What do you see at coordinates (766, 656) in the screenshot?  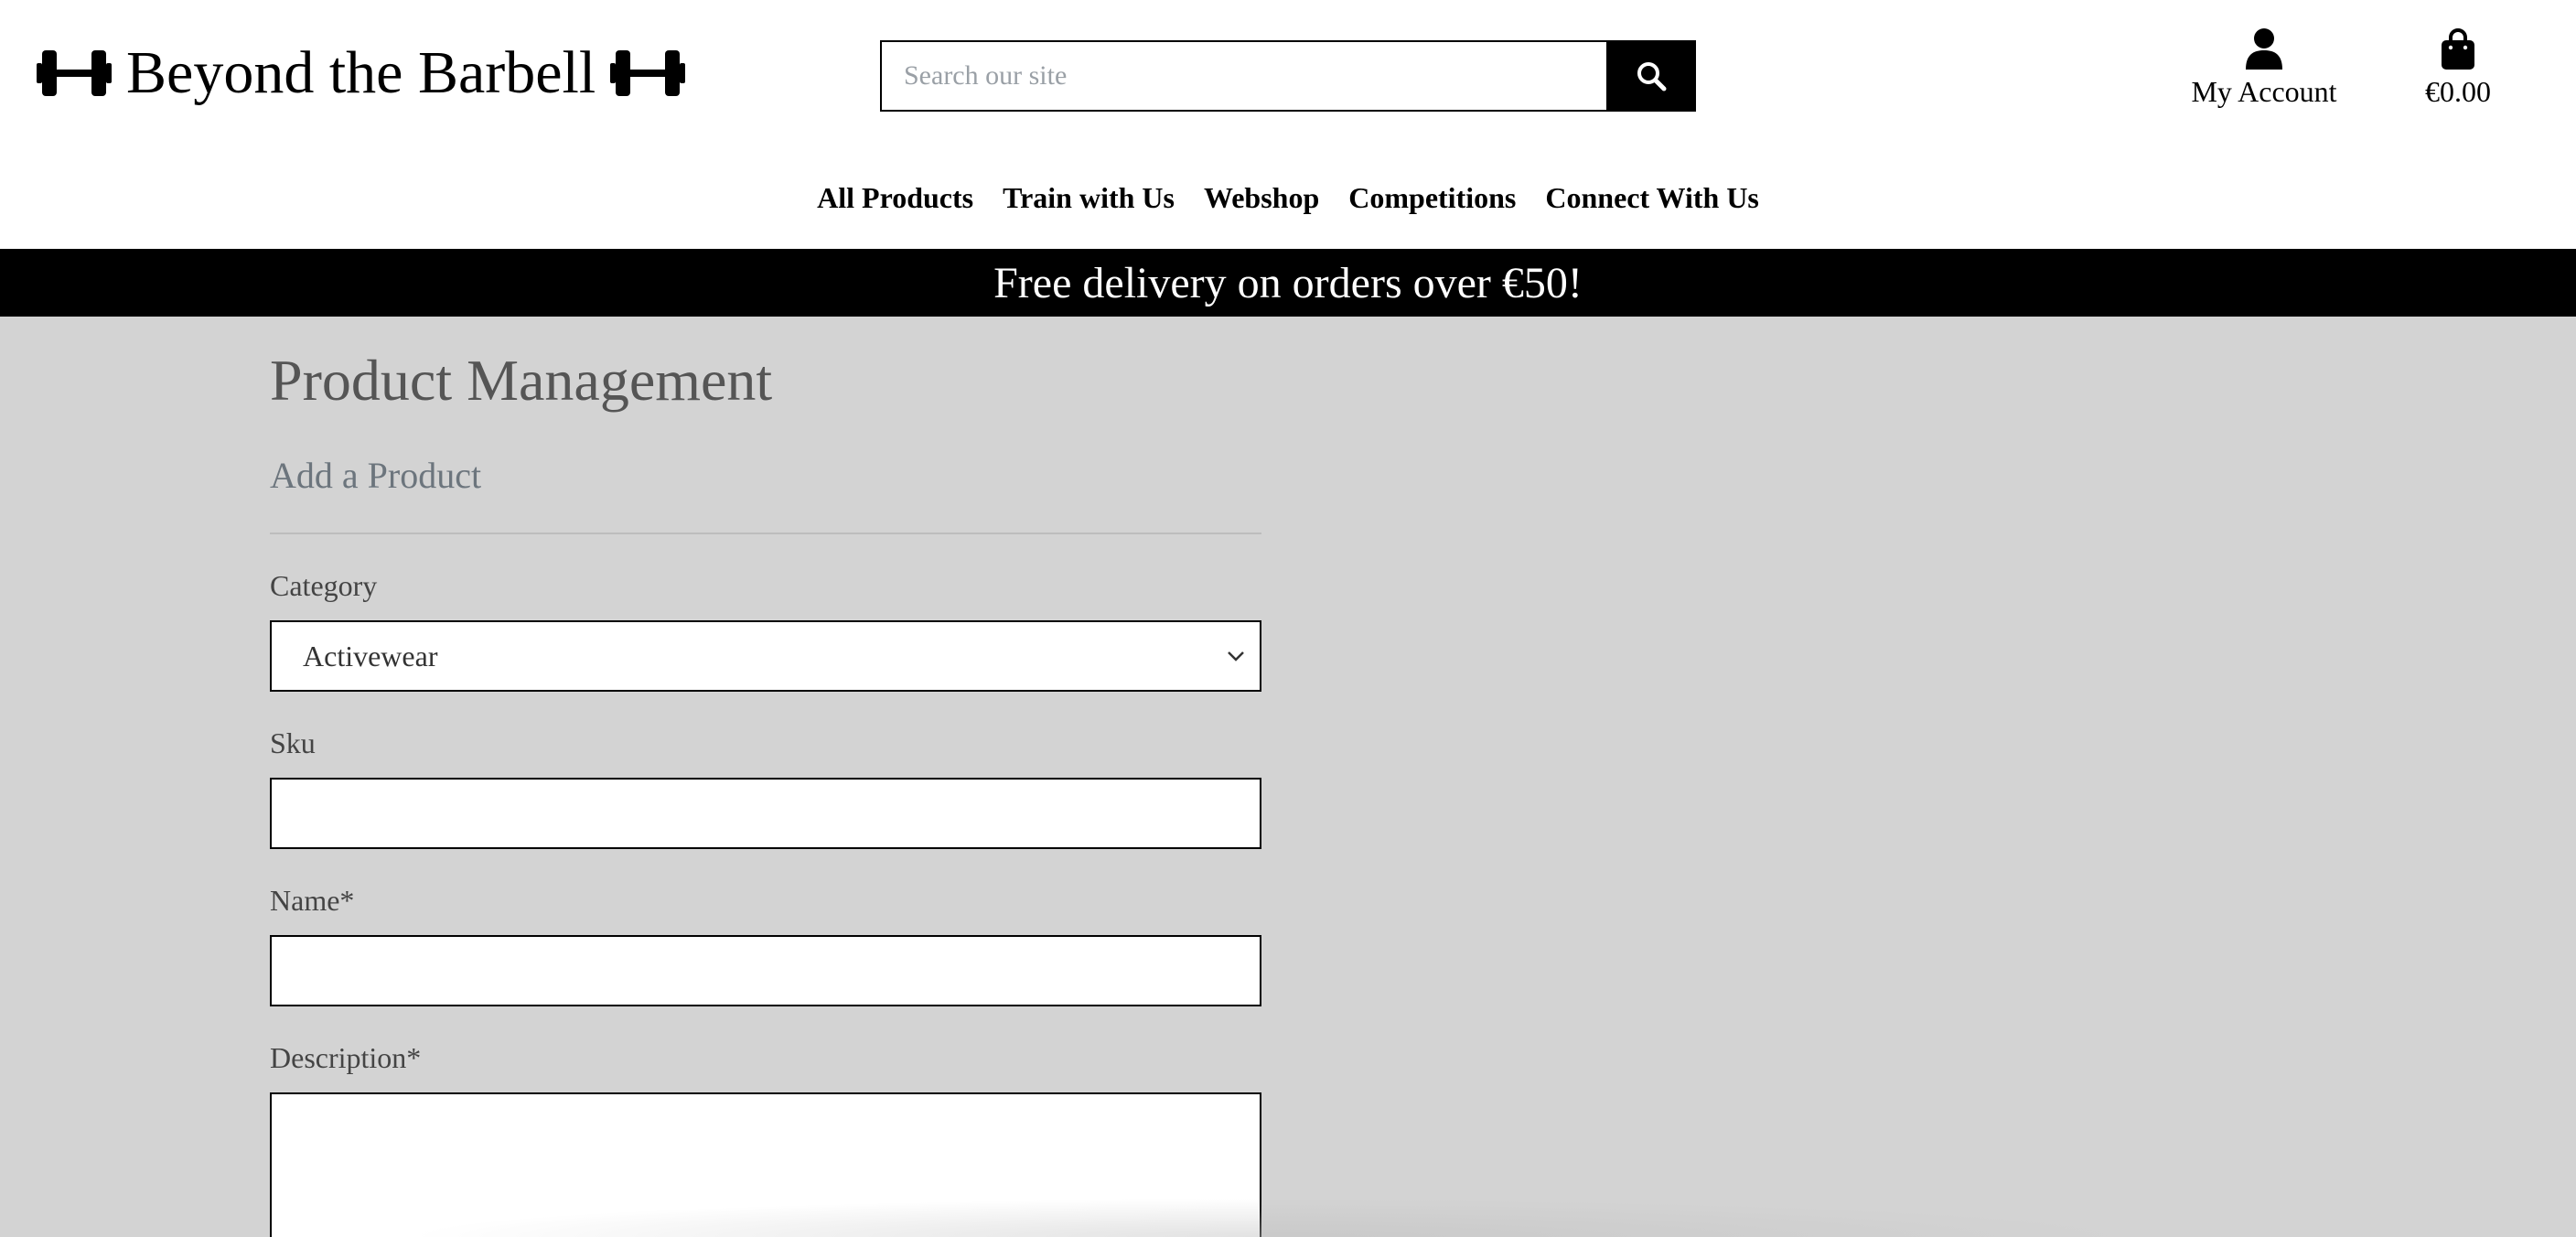 I see `category-select: Activewear` at bounding box center [766, 656].